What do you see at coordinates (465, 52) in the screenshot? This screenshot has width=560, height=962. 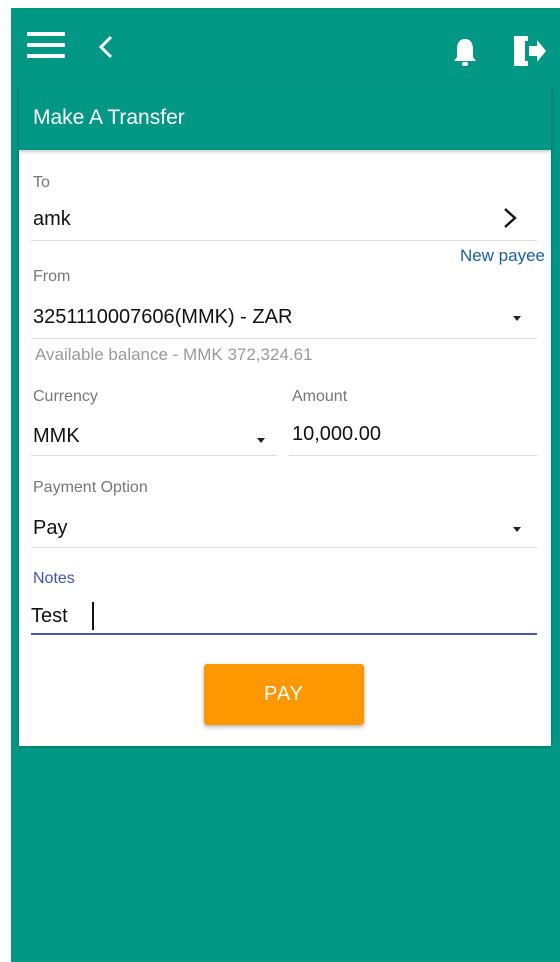 I see `bell-icon` at bounding box center [465, 52].